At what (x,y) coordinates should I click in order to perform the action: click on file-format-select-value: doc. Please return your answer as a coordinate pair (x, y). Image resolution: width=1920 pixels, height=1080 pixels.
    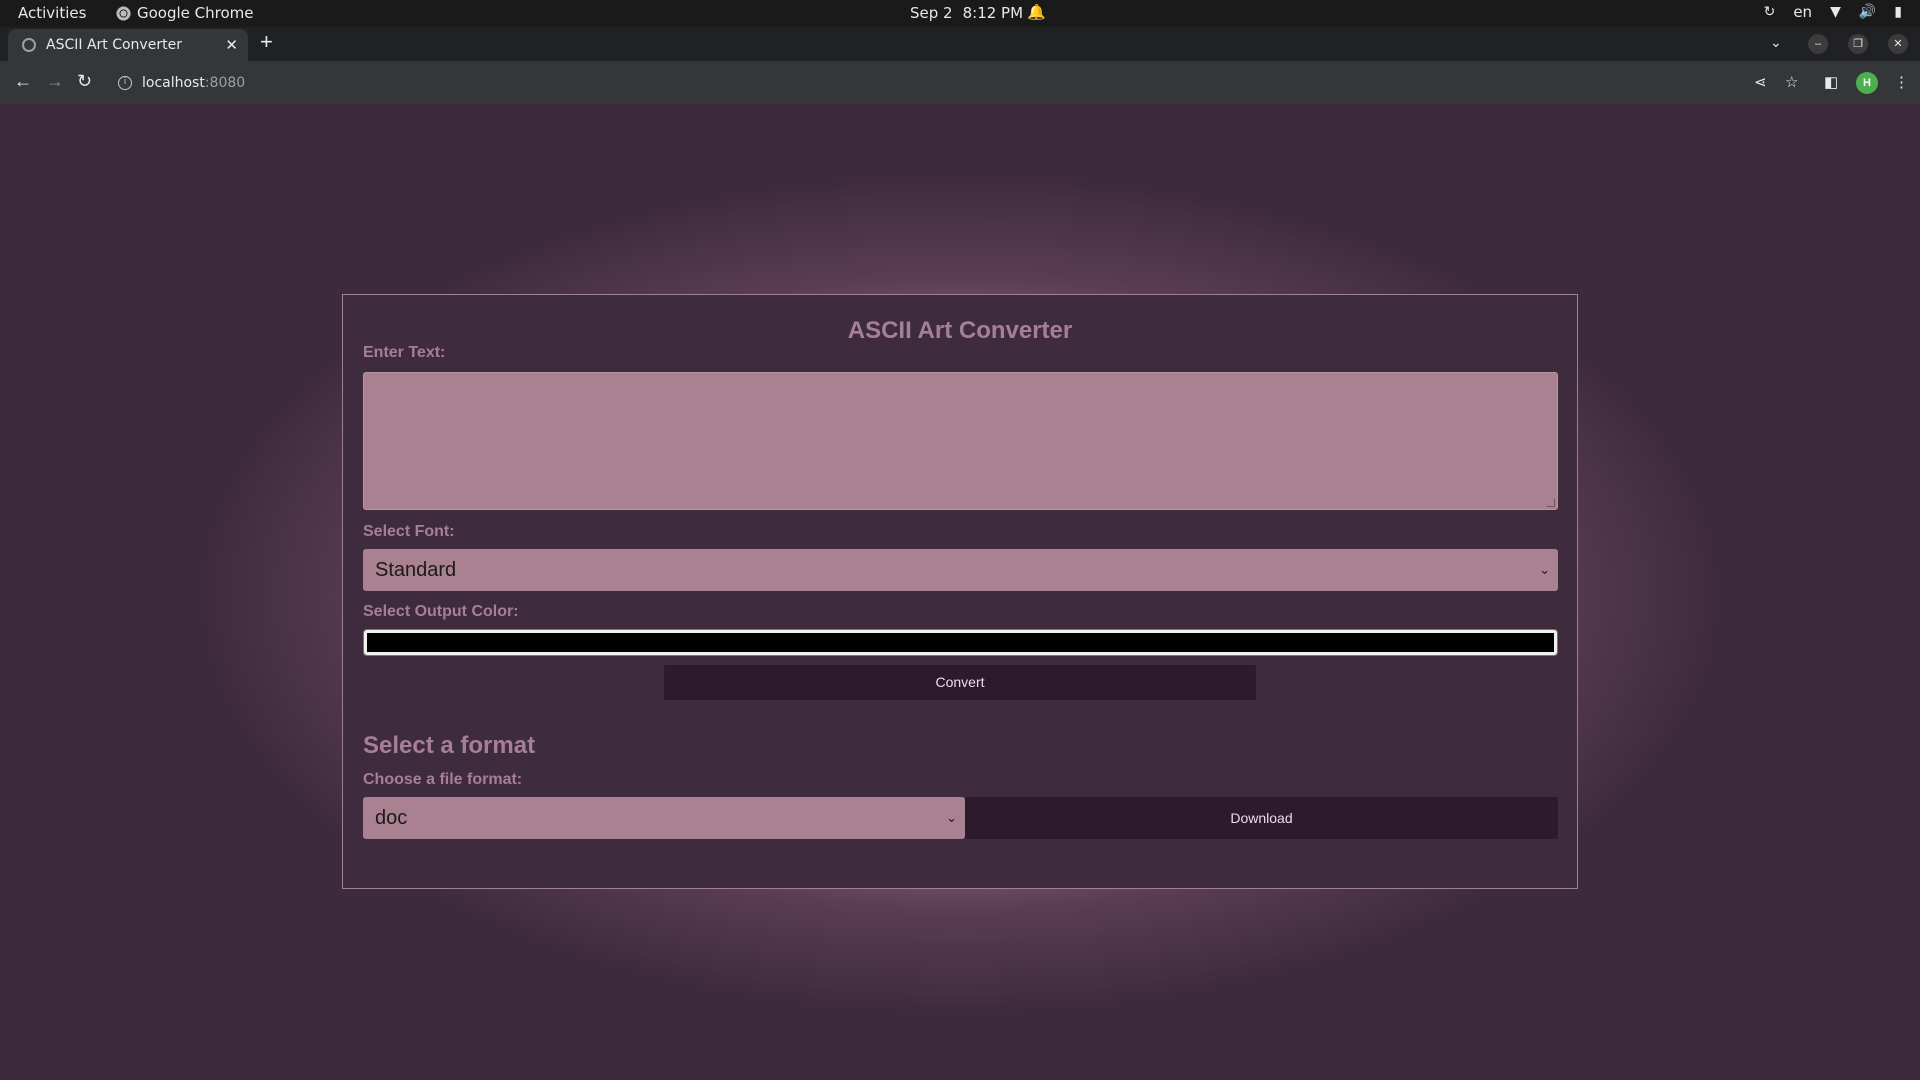
    Looking at the image, I should click on (391, 818).